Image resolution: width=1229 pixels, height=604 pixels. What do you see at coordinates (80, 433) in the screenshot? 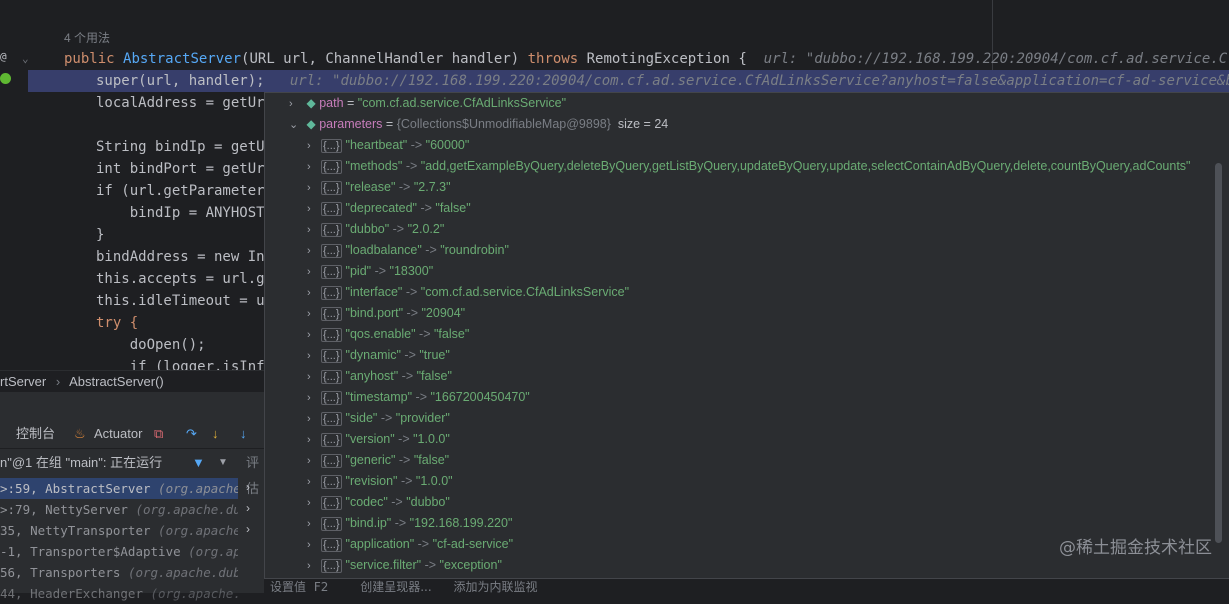
I see `actuator-icon: ♨` at bounding box center [80, 433].